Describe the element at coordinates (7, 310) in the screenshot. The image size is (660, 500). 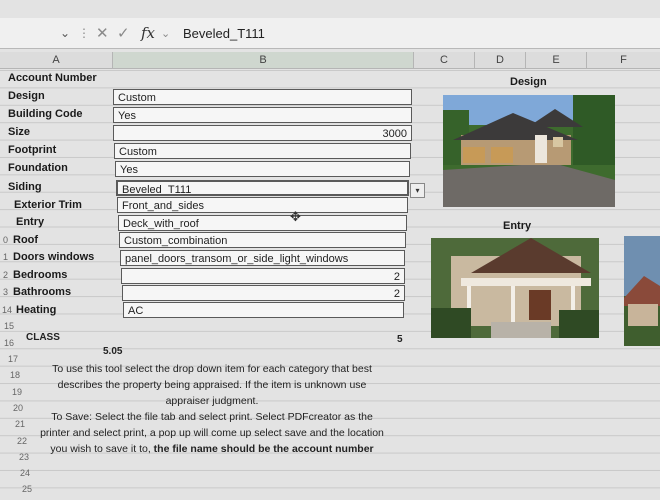
I see `row-number: 14` at that location.